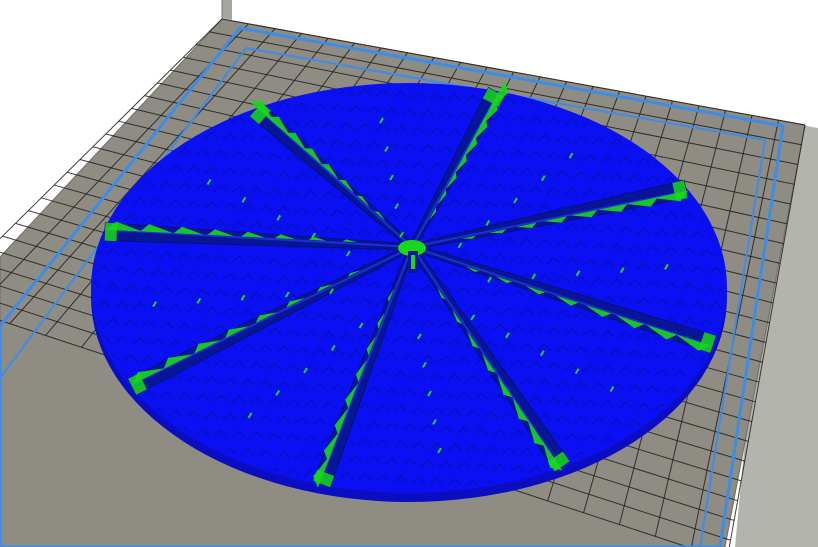  What do you see at coordinates (413, 262) in the screenshot?
I see `hub-post-support` at bounding box center [413, 262].